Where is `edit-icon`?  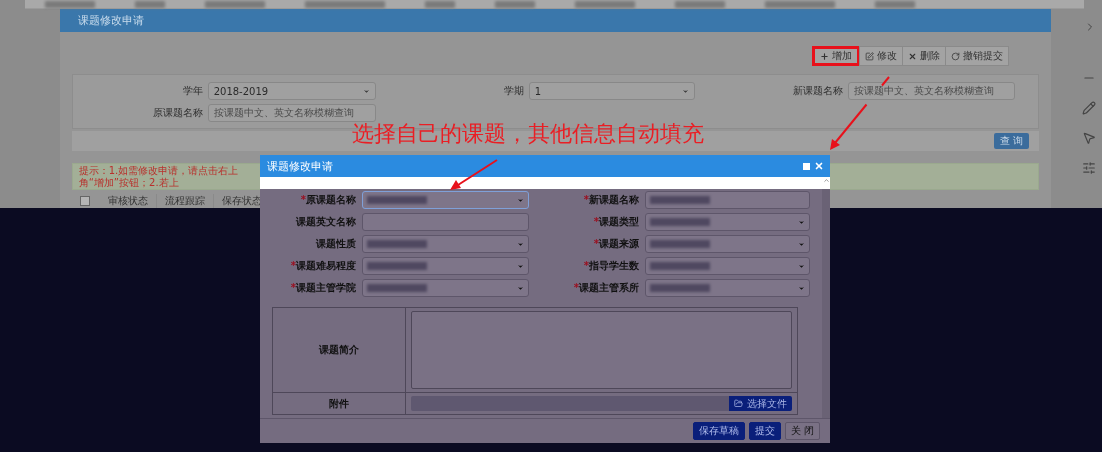
edit-icon is located at coordinates (870, 56).